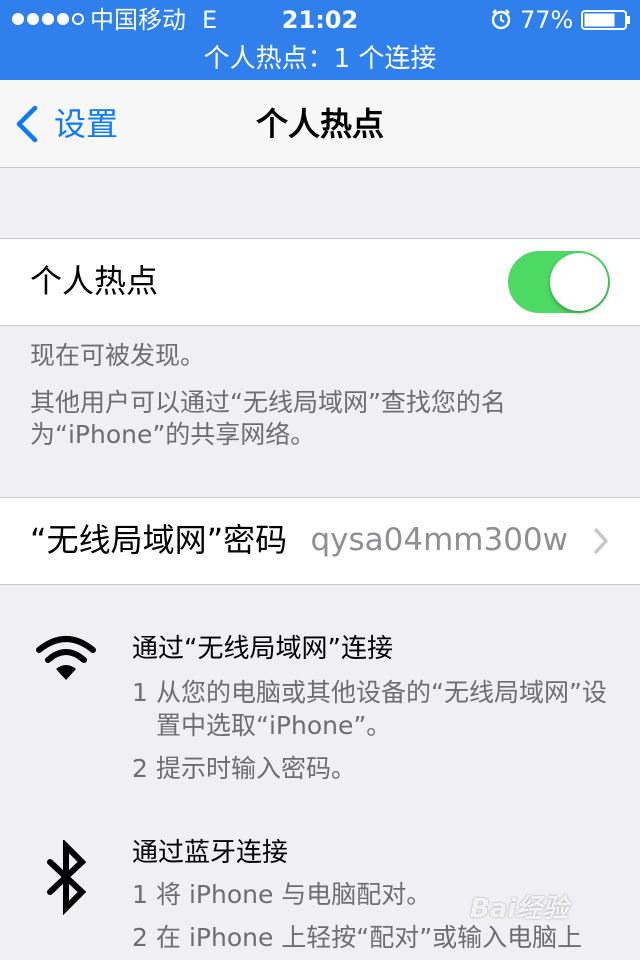  I want to click on hotspot-label: 个人热点, so click(94, 281).